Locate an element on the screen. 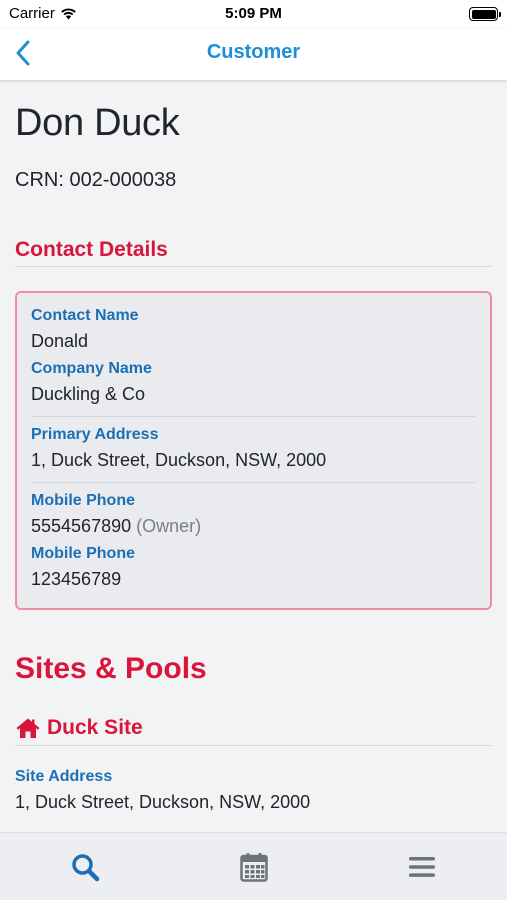 This screenshot has height=900, width=507. tab-search is located at coordinates (85, 867).